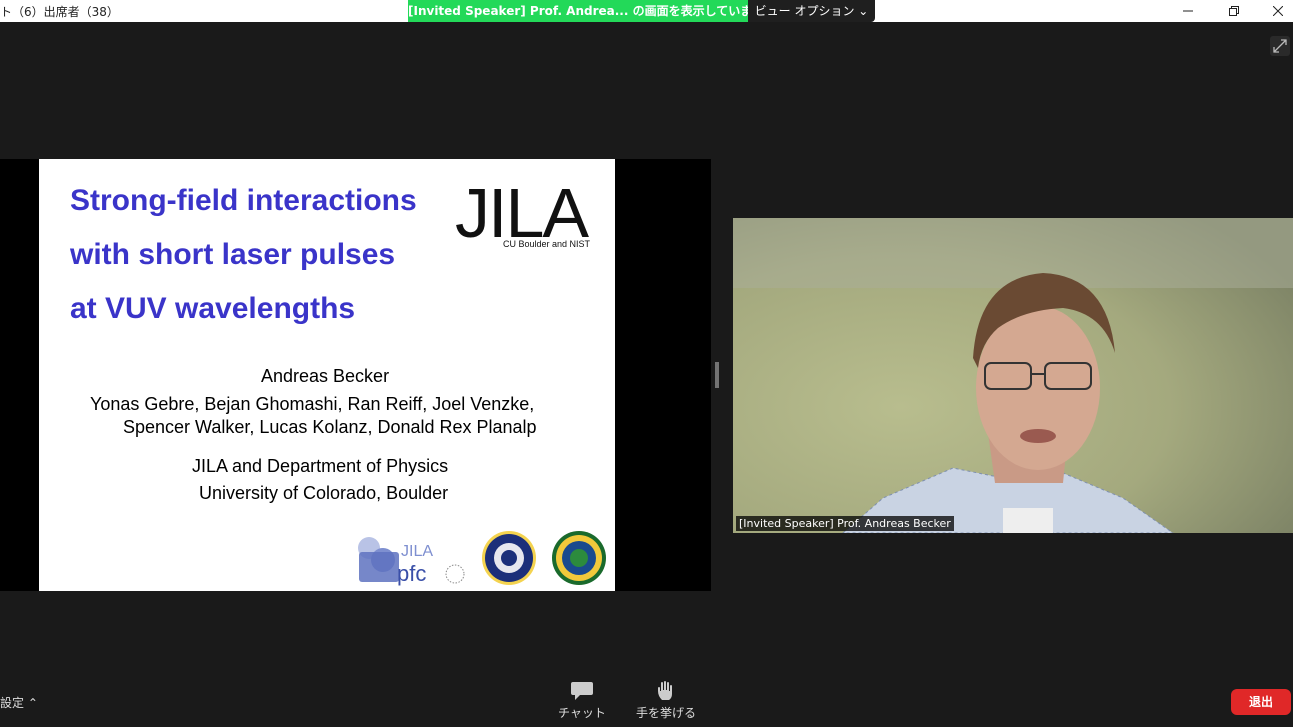 This screenshot has width=1293, height=727. I want to click on jila-logo: JILA CU Boulder and NIST, so click(525, 217).